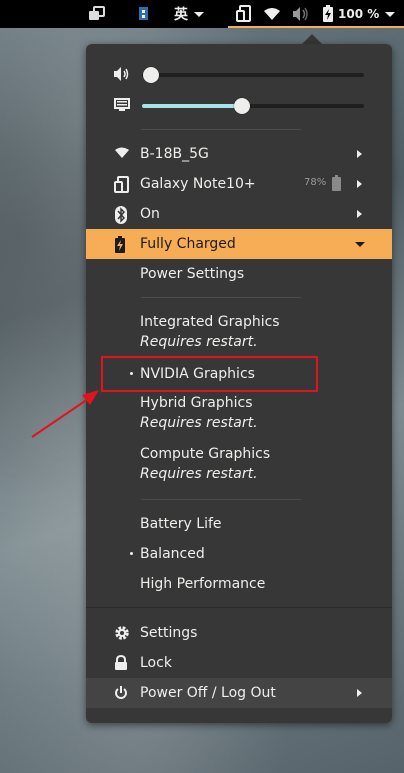 The image size is (404, 773). I want to click on volume-slider, so click(253, 75).